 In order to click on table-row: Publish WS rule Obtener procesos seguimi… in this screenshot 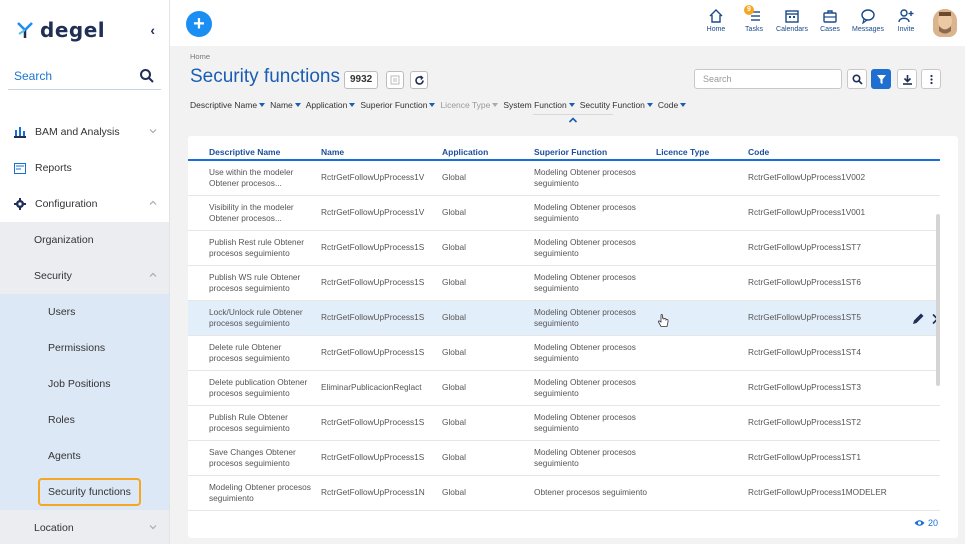, I will do `click(564, 283)`.